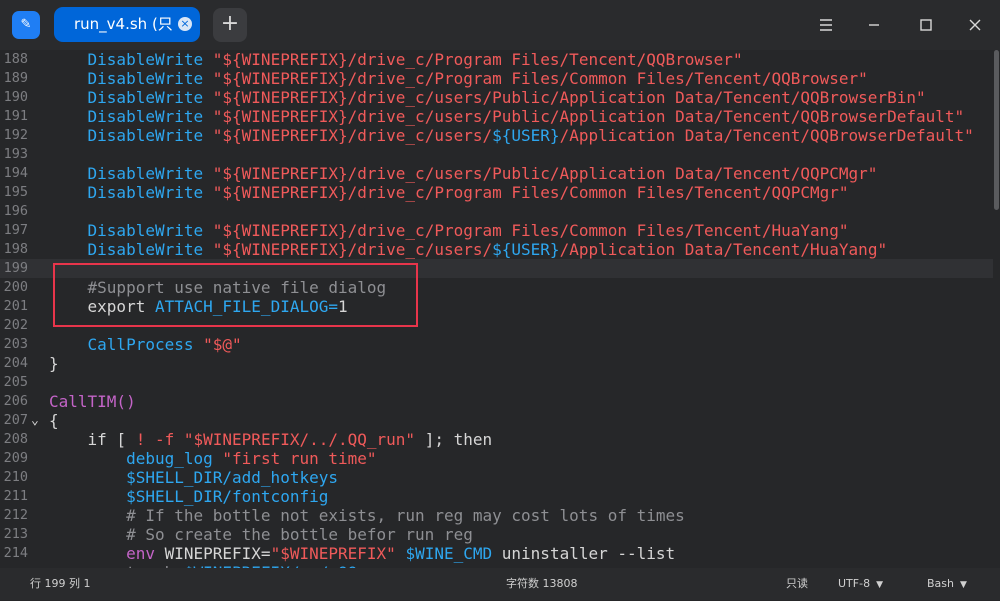 This screenshot has width=1000, height=601. What do you see at coordinates (500, 401) in the screenshot?
I see `code-line: 206 CallTIM()` at bounding box center [500, 401].